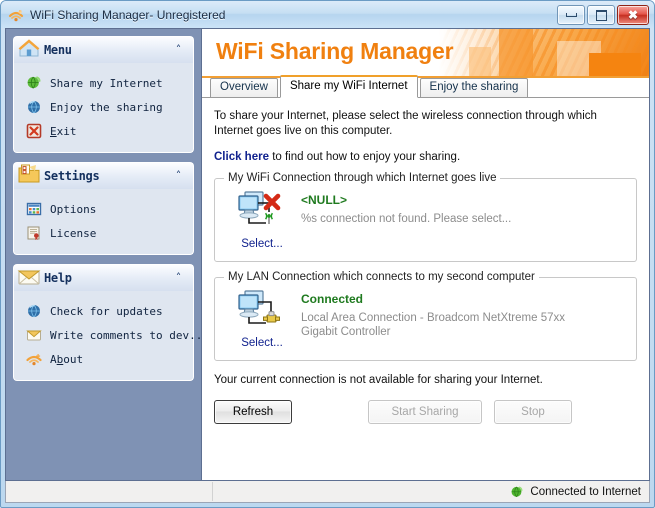 The height and width of the screenshot is (508, 655). What do you see at coordinates (262, 310) in the screenshot?
I see `two-monitors-lan-icon` at bounding box center [262, 310].